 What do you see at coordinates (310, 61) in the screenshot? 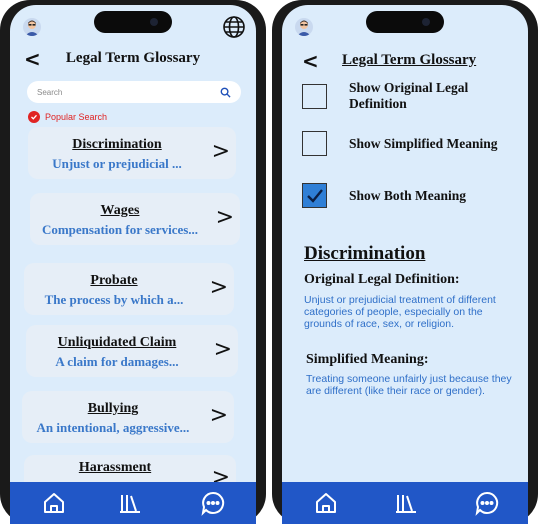
I see `back-button: <` at bounding box center [310, 61].